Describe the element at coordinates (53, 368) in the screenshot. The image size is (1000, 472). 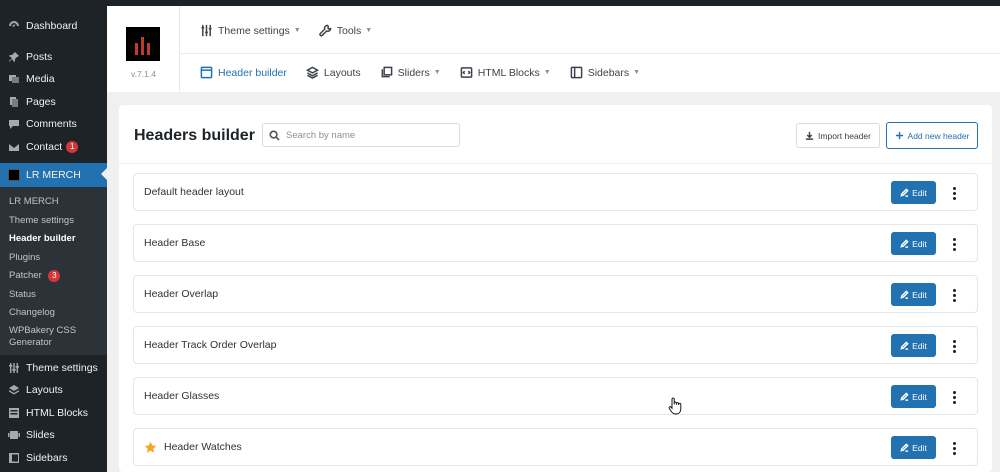
I see `sidebar-item-theme-settings: Theme settings` at that location.